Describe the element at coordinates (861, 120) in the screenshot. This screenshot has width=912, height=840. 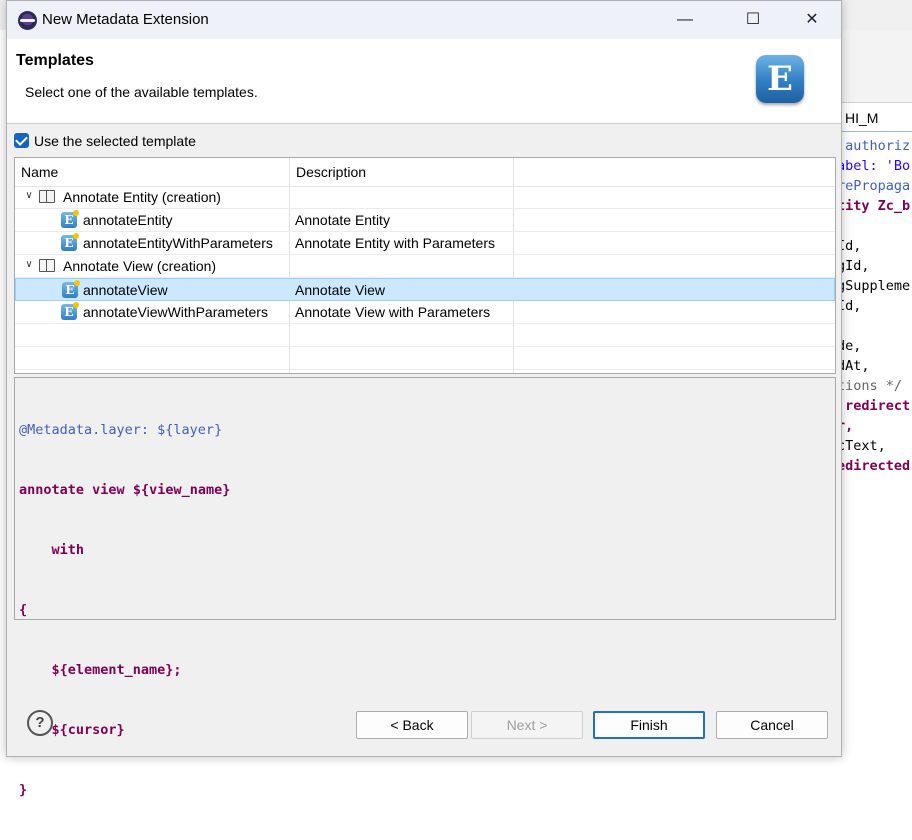
I see `background-editor-tab: HI_M` at that location.